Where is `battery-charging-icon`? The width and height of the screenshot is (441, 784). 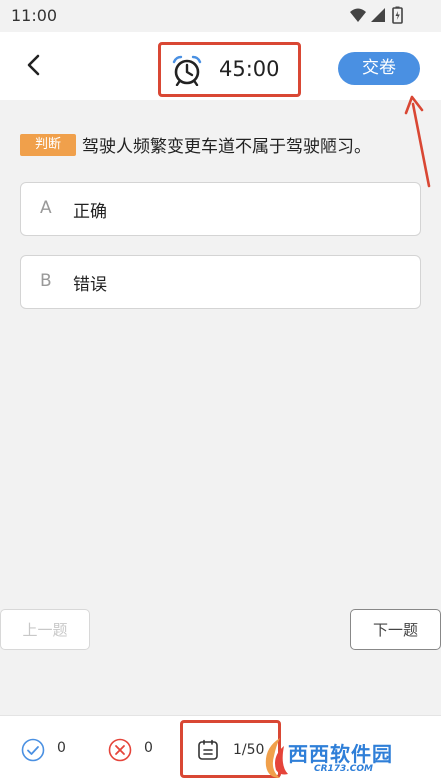
battery-charging-icon is located at coordinates (397, 15).